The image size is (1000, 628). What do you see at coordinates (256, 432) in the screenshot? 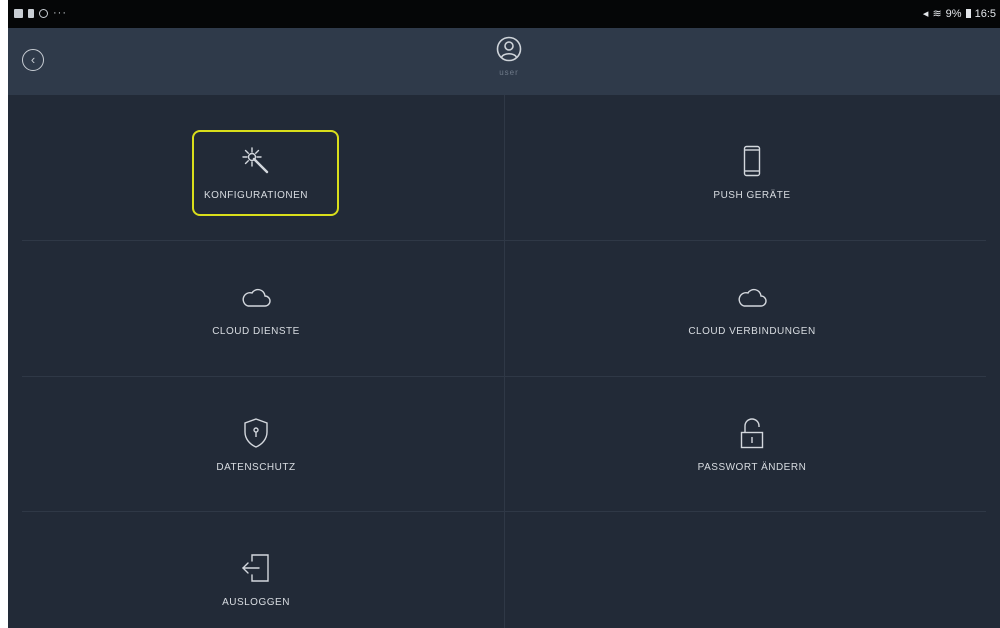
I see `shield-icon` at bounding box center [256, 432].